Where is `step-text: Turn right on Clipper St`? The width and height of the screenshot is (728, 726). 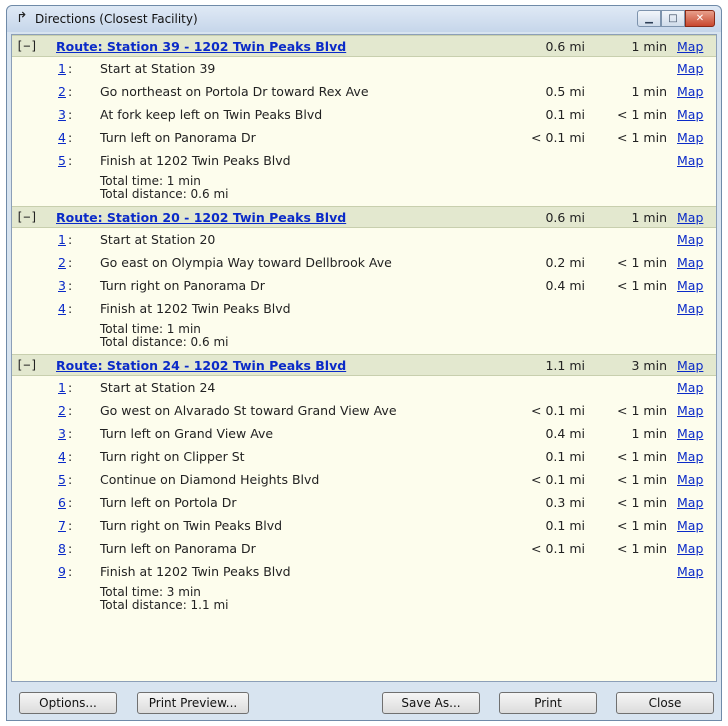
step-text: Turn right on Clipper St is located at coordinates (172, 456).